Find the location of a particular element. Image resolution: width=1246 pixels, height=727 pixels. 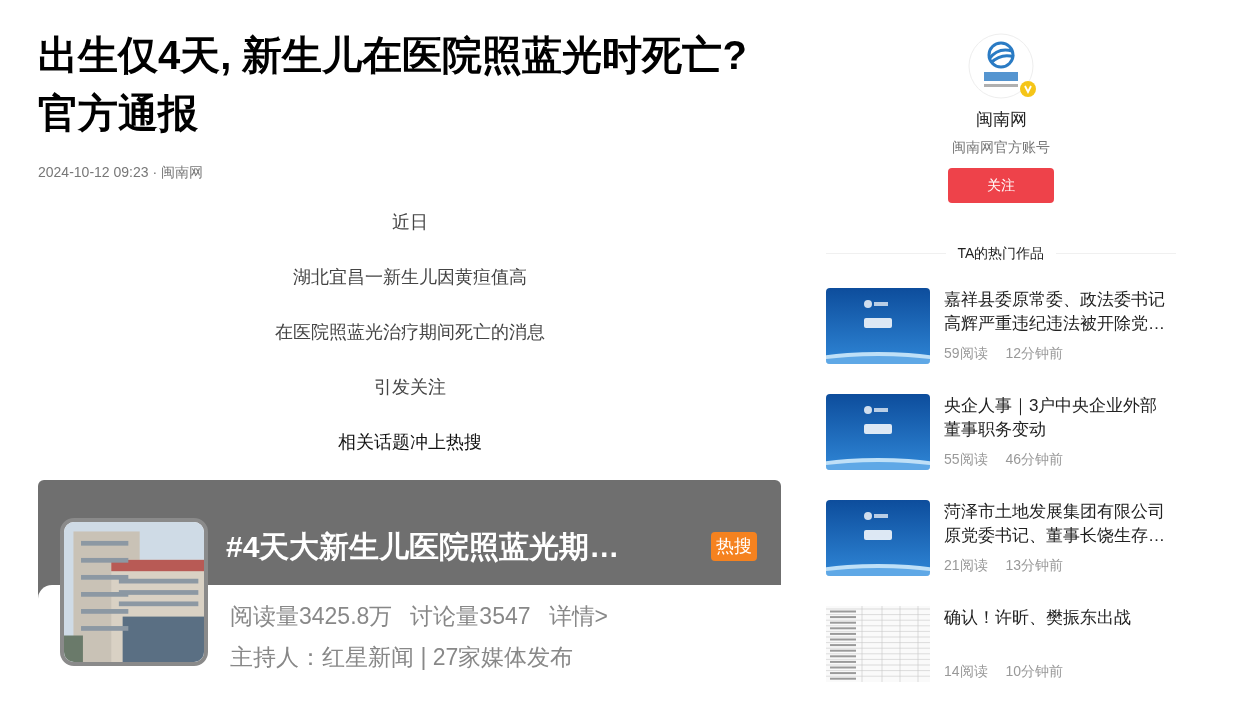

author-name: 闽南网 is located at coordinates (1001, 120).